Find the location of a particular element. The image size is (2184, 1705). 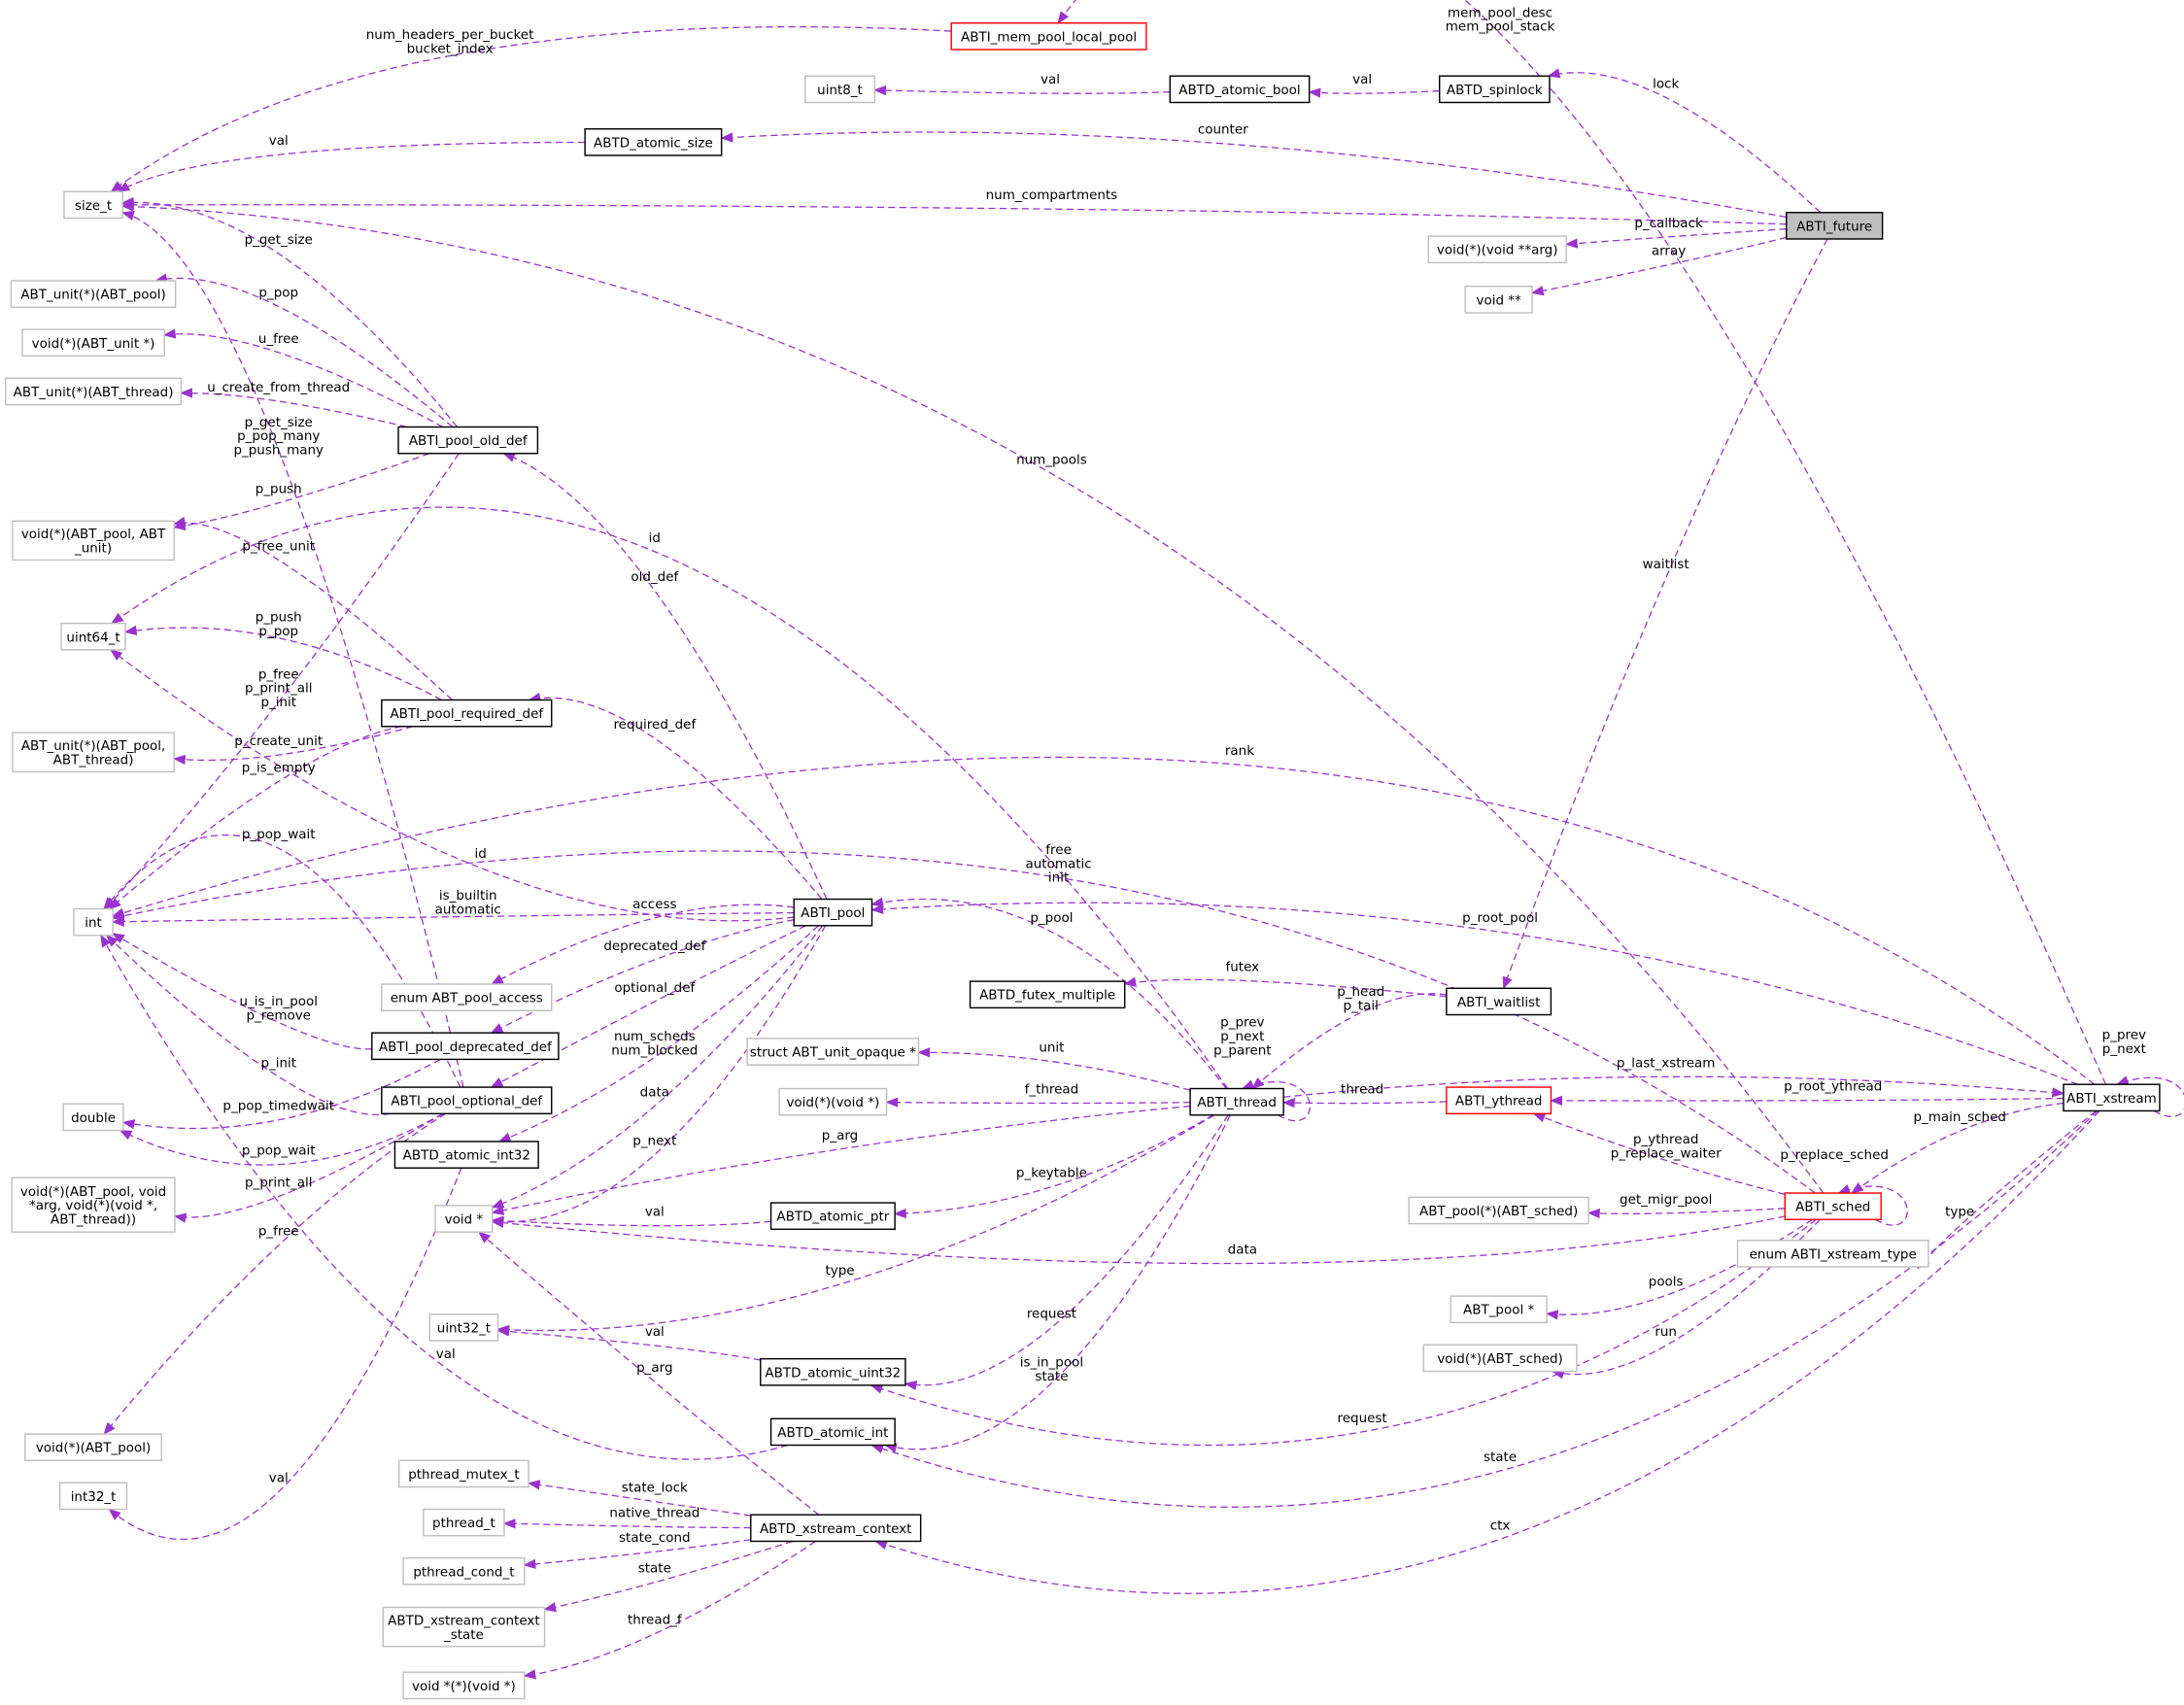

node-label-line: pthread_t is located at coordinates (463, 1523).